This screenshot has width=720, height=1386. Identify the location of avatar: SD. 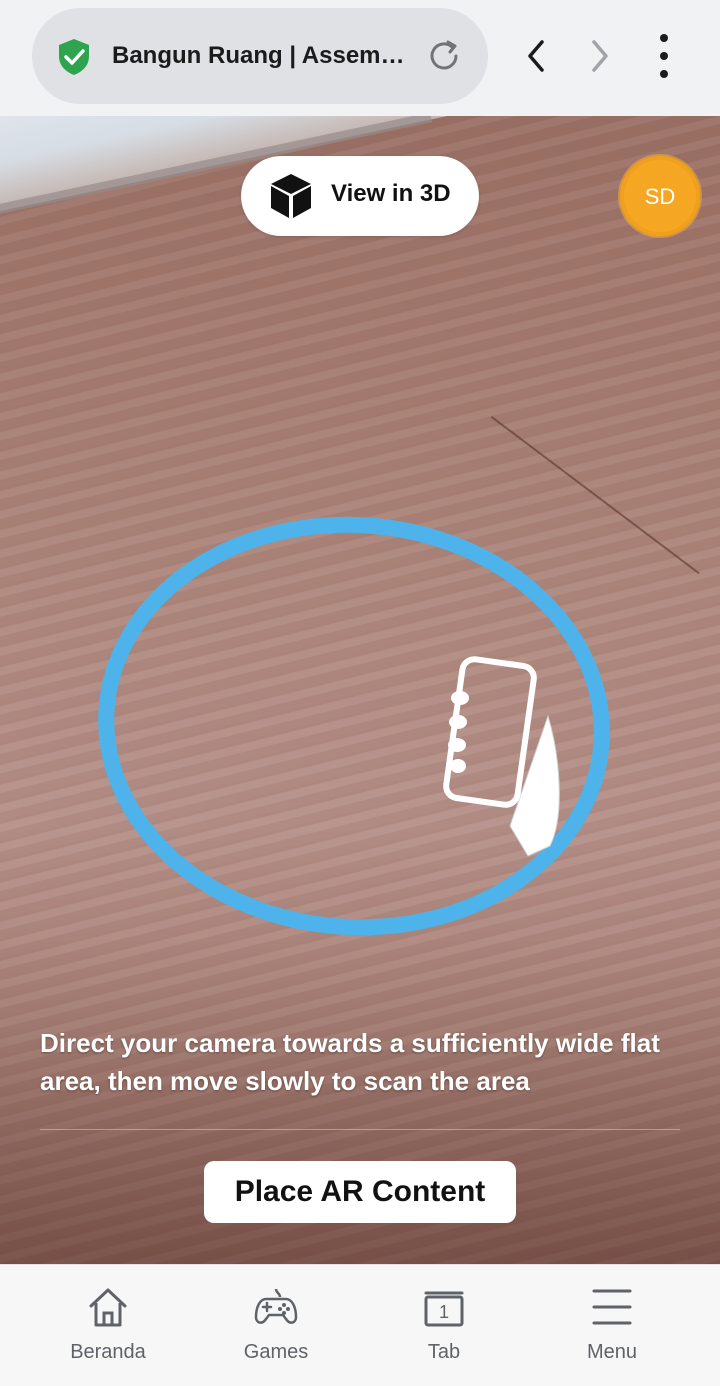
(660, 196).